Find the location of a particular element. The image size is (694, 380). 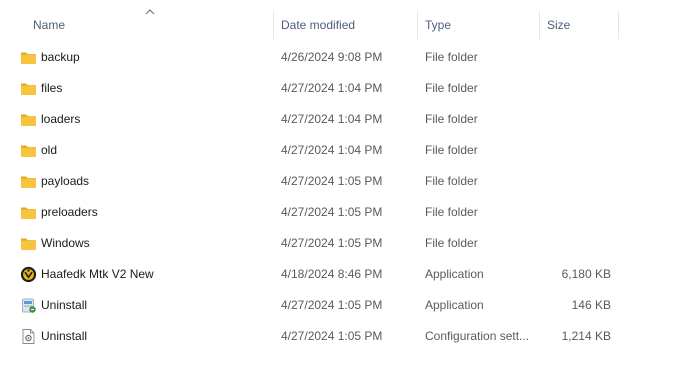

column-header-date-modified: Date modified is located at coordinates (346, 25).